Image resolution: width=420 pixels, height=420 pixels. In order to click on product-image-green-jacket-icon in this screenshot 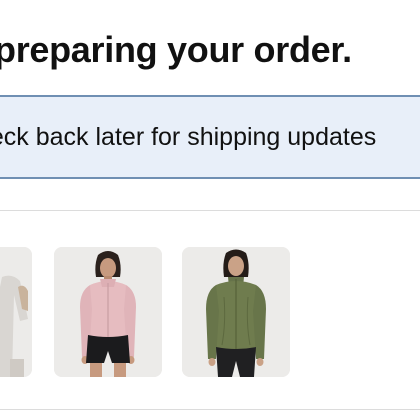, I will do `click(236, 312)`.